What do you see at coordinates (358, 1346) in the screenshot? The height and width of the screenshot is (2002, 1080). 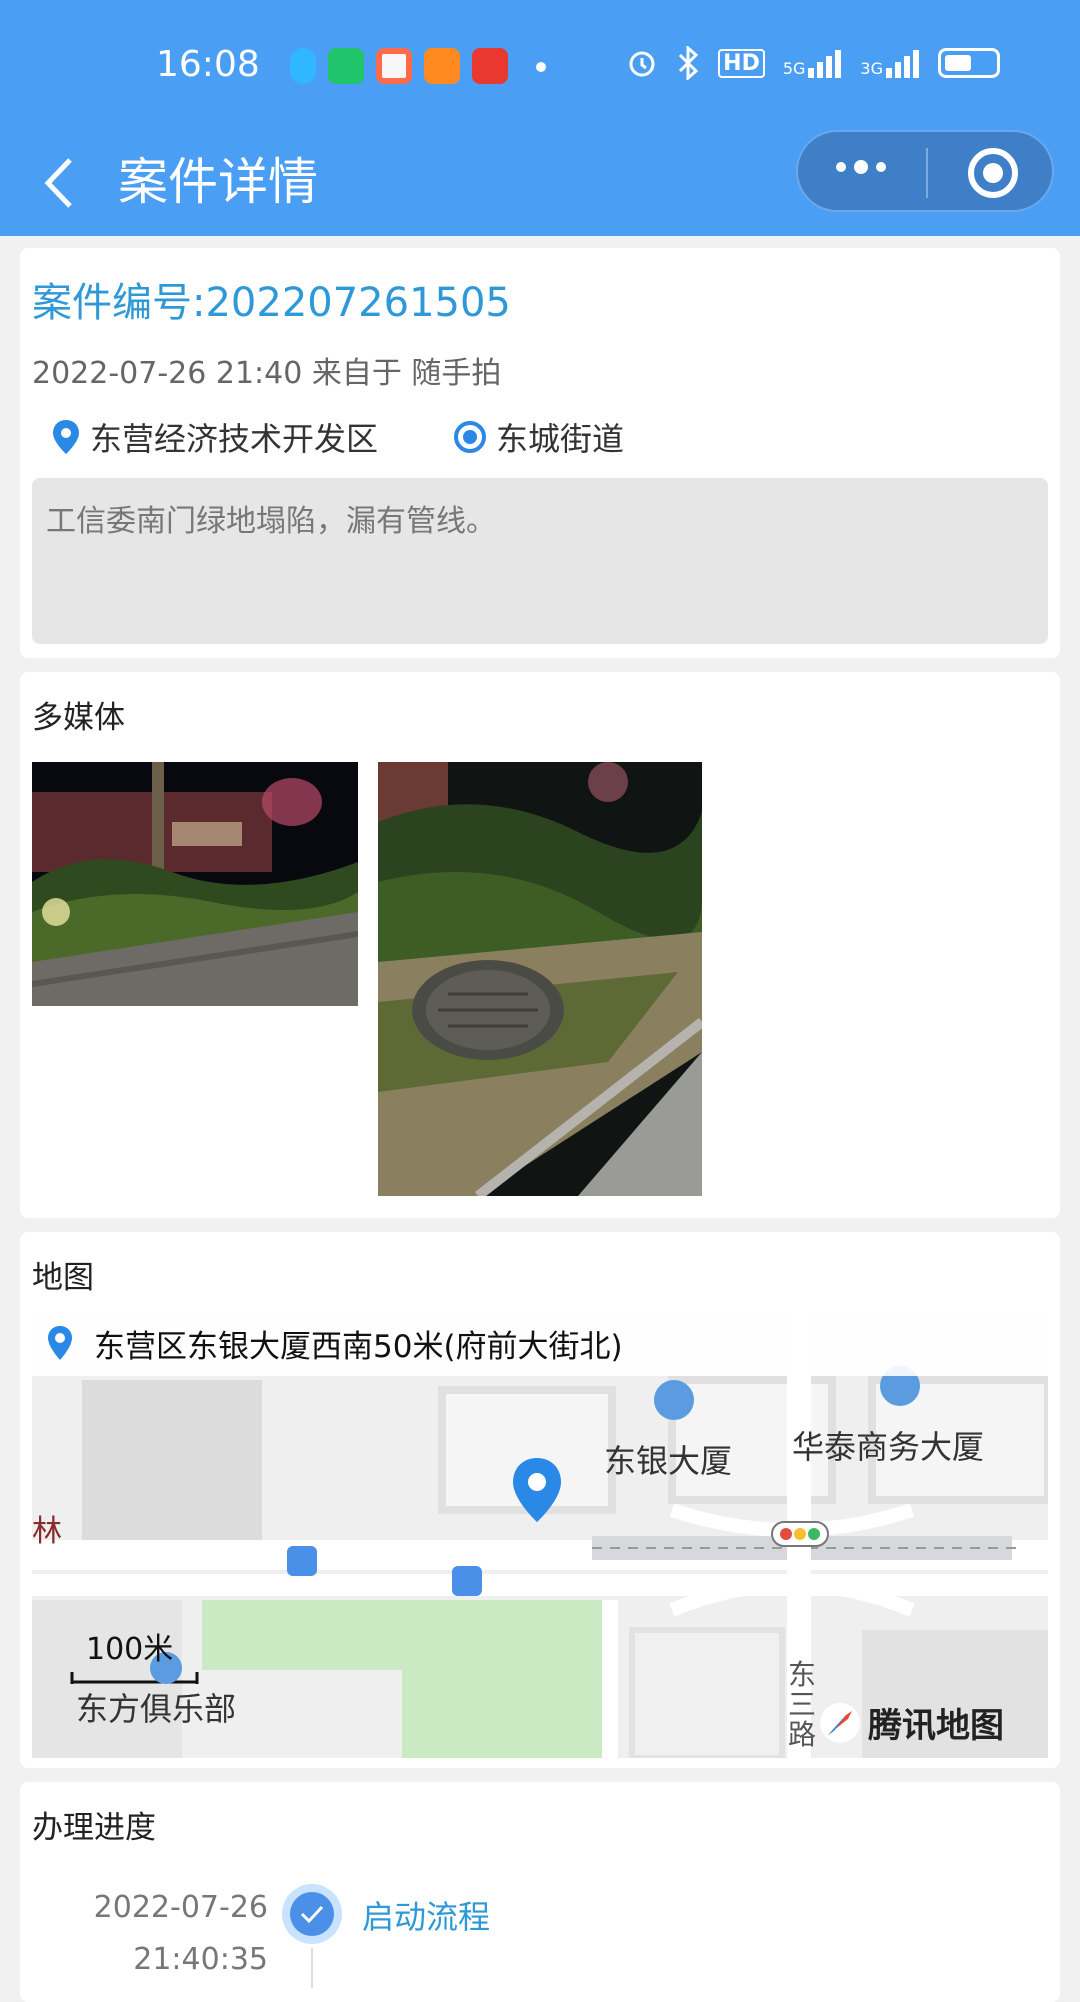 I see `map-address: 东营区东银大厦西南50米(府前大街北)` at bounding box center [358, 1346].